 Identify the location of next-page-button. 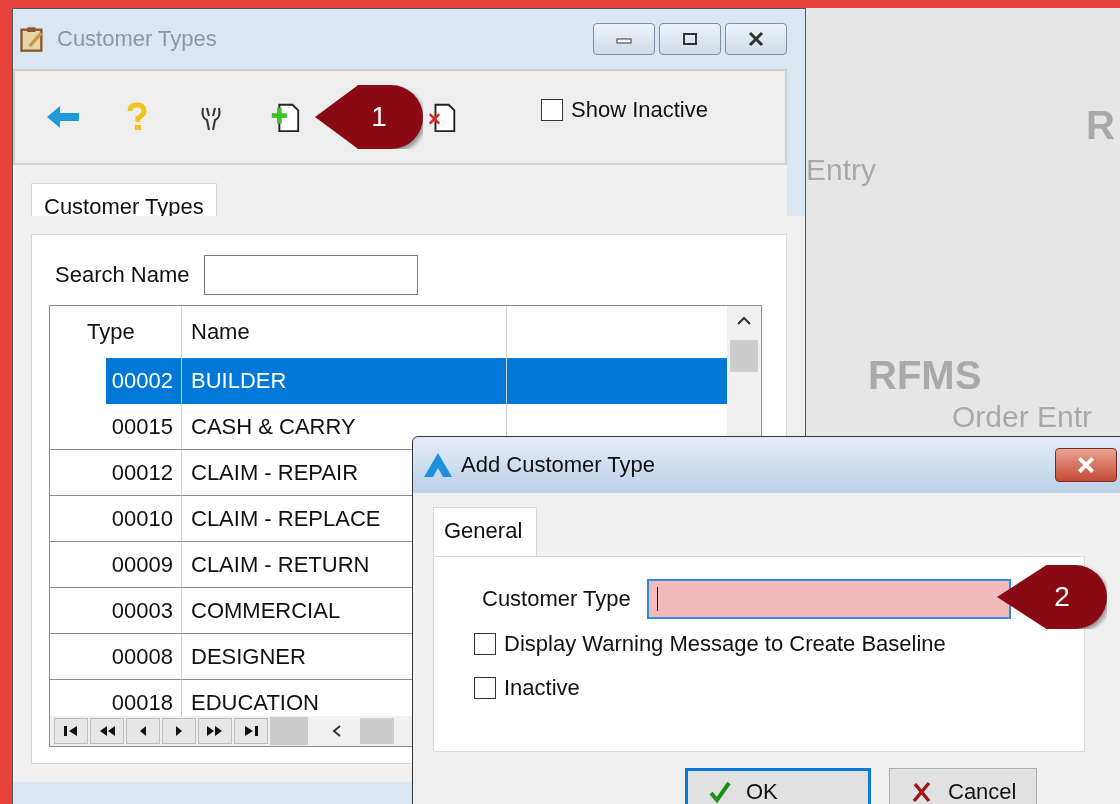
(215, 731).